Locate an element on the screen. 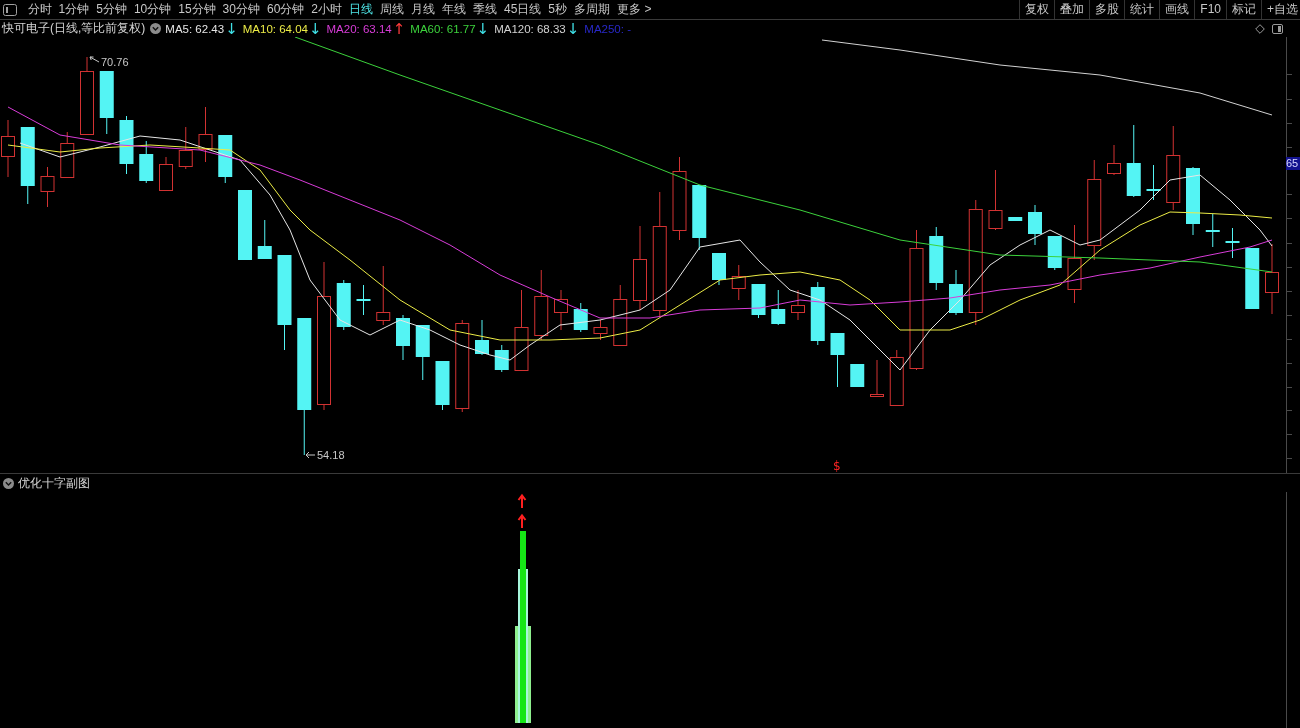  period-tab: 10分钟 is located at coordinates (152, 9).